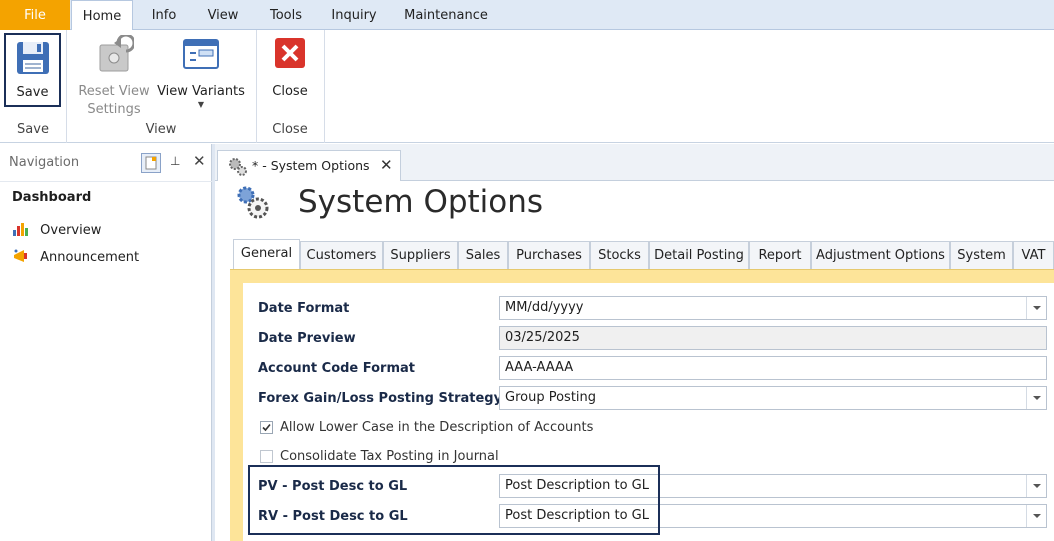 The image size is (1054, 541). I want to click on account-code-format-label: Account Code Format, so click(337, 368).